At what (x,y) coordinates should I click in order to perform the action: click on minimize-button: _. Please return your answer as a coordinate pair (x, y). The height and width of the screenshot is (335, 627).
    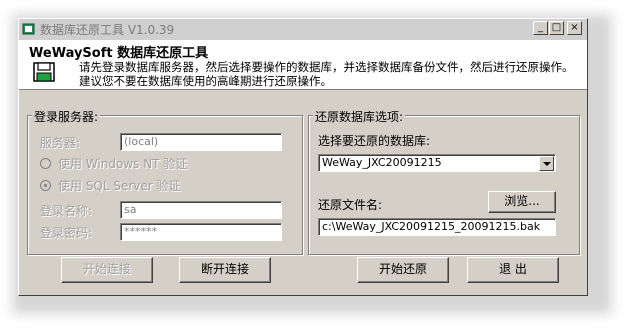
    Looking at the image, I should click on (540, 28).